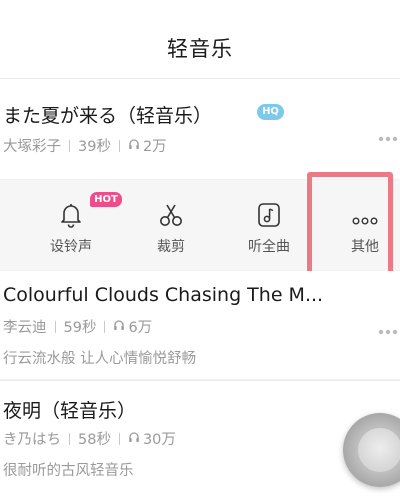 This screenshot has width=400, height=500. I want to click on play-count: 30万, so click(159, 440).